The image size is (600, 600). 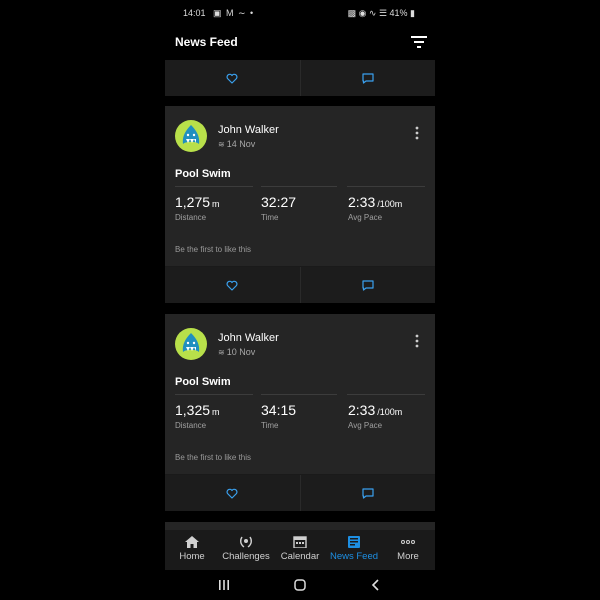 What do you see at coordinates (193, 410) in the screenshot?
I see `distance-value: 1,325` at bounding box center [193, 410].